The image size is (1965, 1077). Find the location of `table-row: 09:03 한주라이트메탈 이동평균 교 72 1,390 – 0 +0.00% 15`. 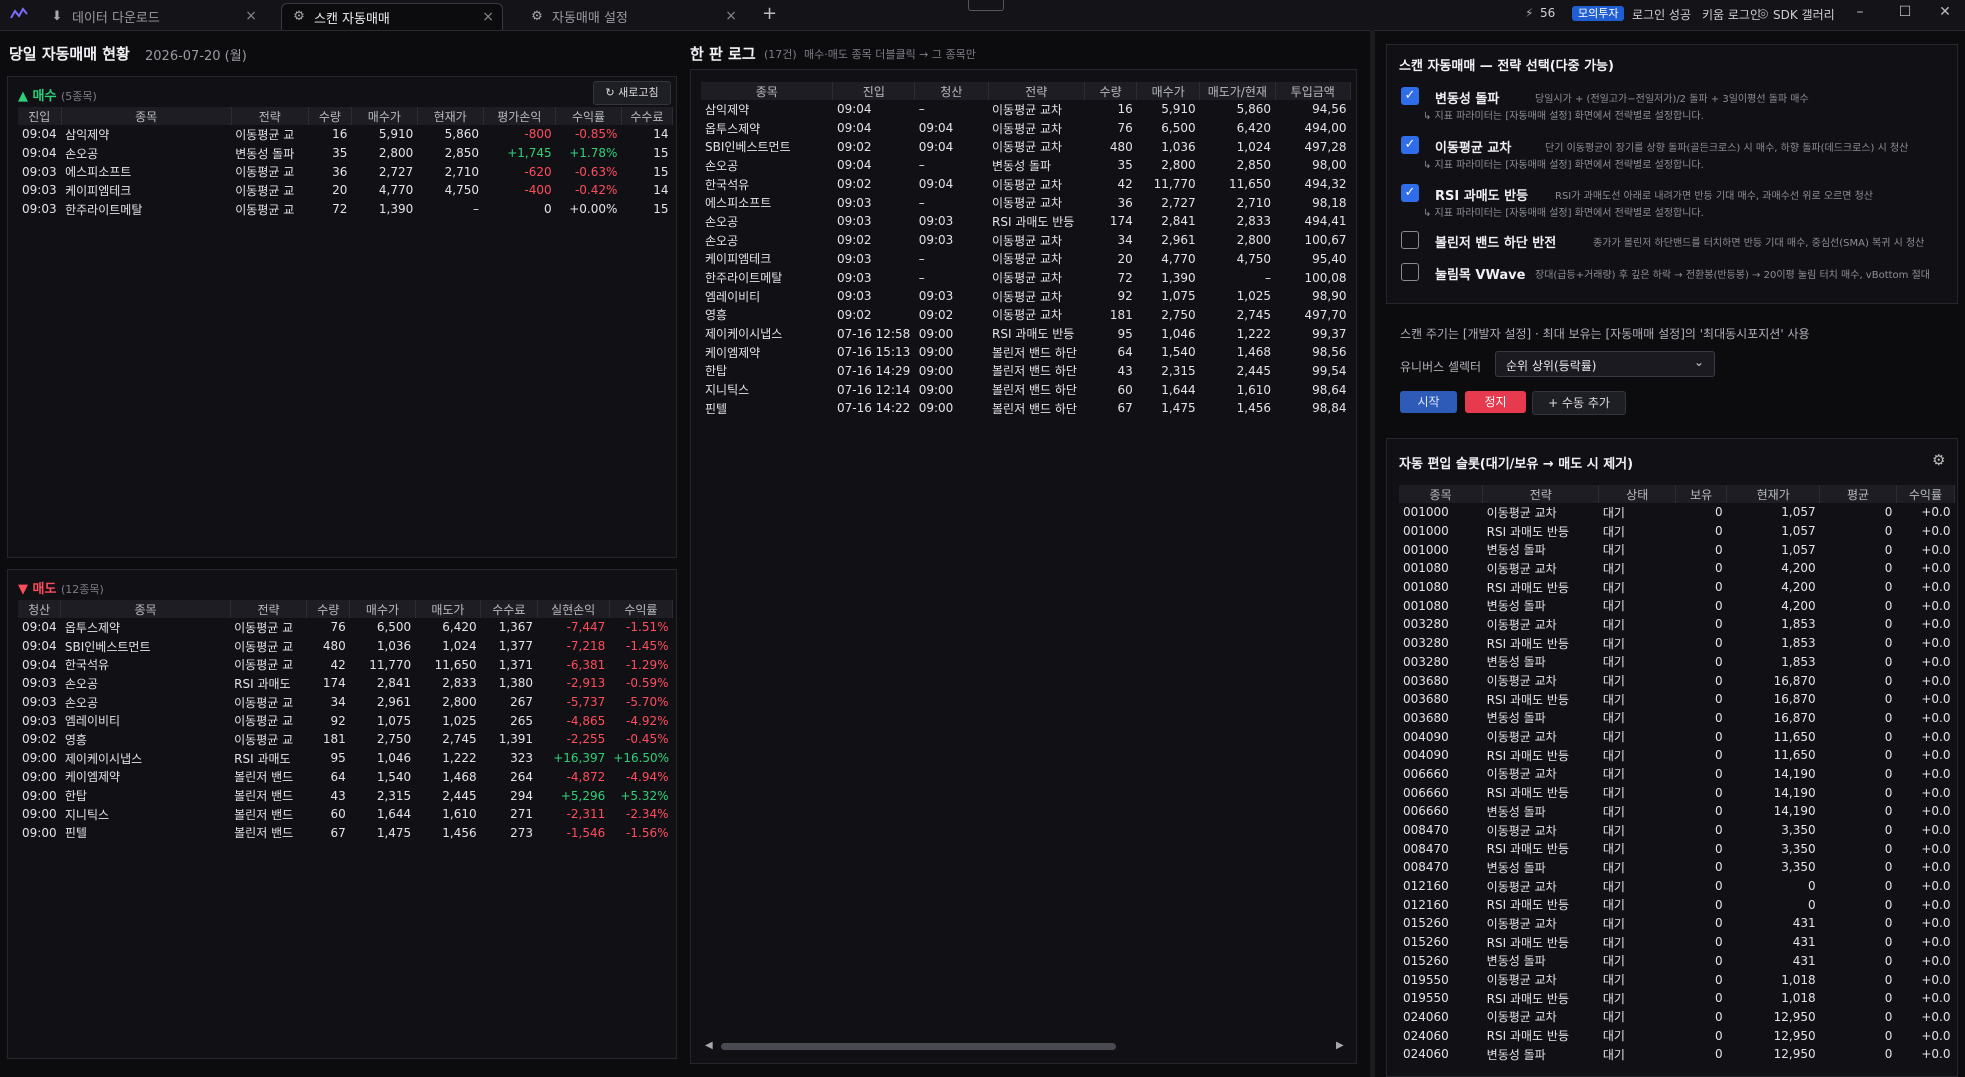

table-row: 09:03 한주라이트메탈 이동평균 교 72 1,390 – 0 +0.00% 15 is located at coordinates (345, 209).